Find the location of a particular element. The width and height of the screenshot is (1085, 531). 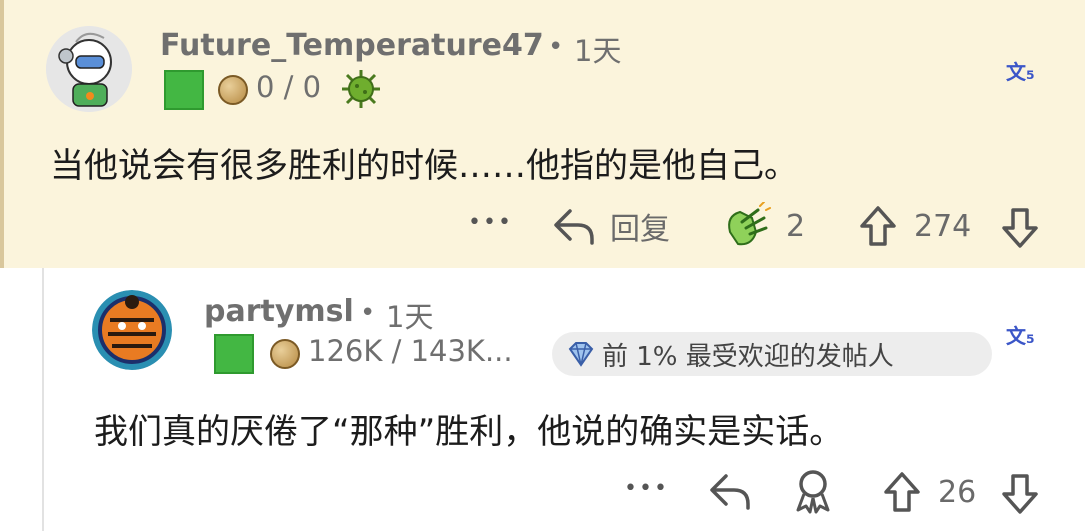

comment-body: 我们真的厌倦了“那种”胜利，他说的确实是实话。 is located at coordinates (469, 432).